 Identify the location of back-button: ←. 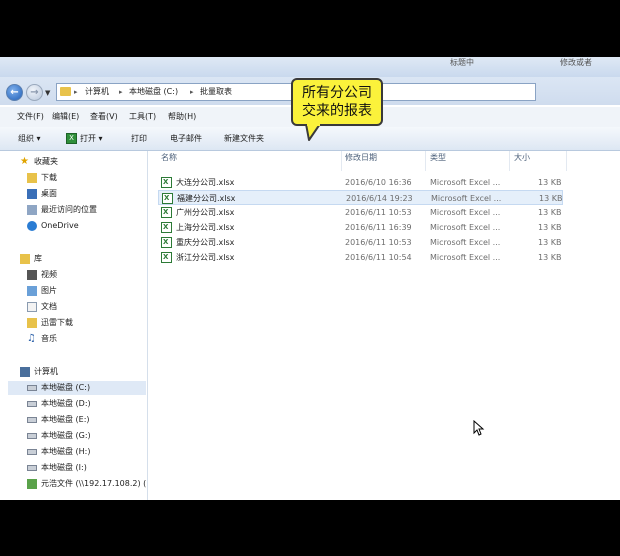
(14, 92).